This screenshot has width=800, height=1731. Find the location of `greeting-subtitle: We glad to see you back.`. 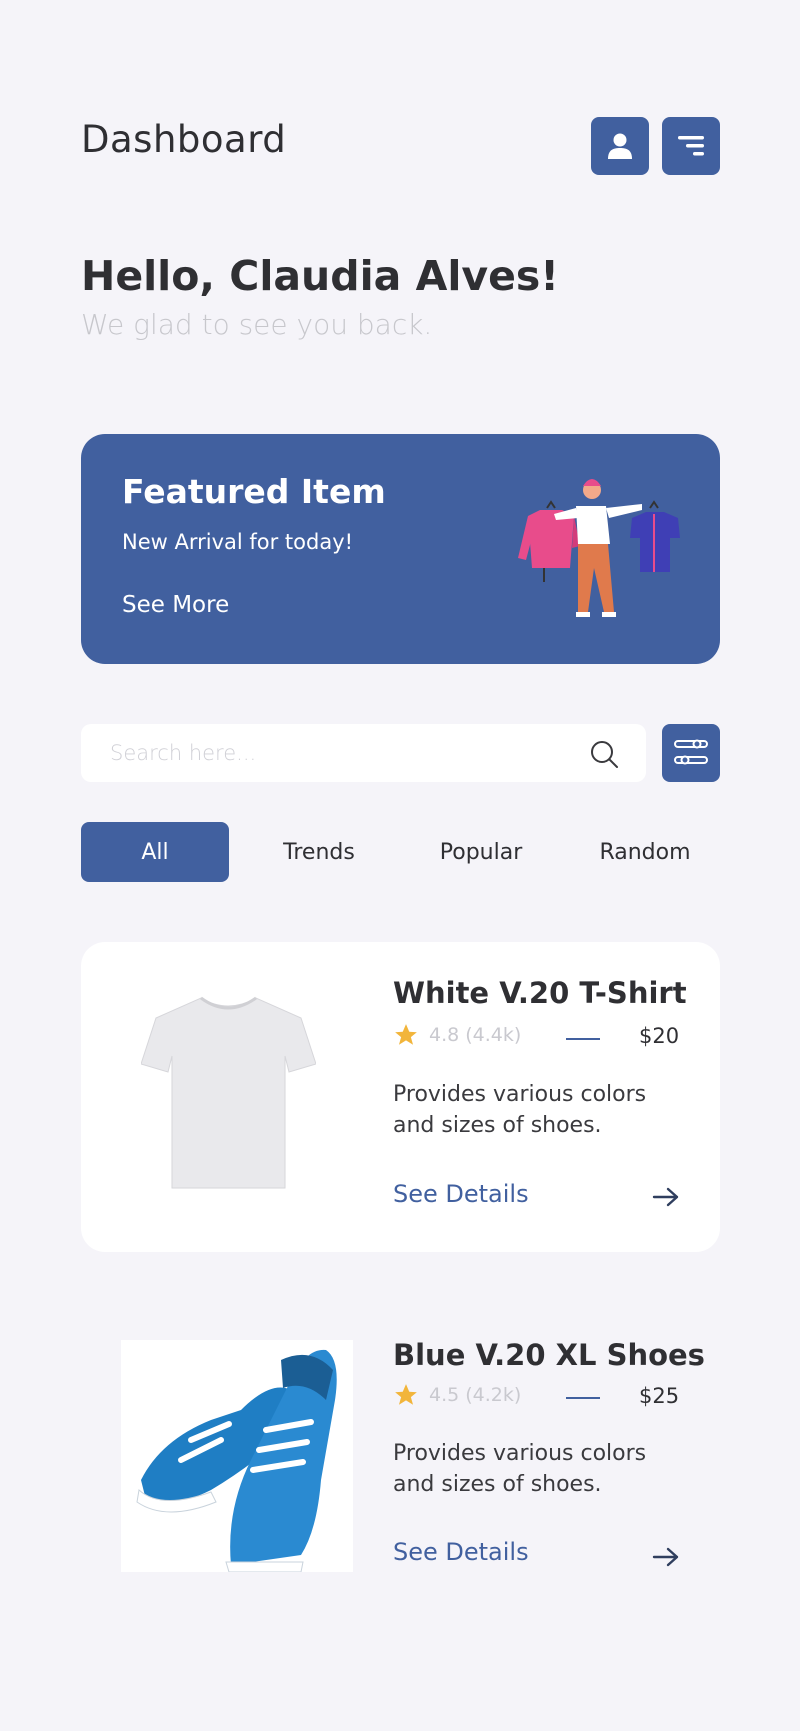

greeting-subtitle: We glad to see you back. is located at coordinates (257, 324).